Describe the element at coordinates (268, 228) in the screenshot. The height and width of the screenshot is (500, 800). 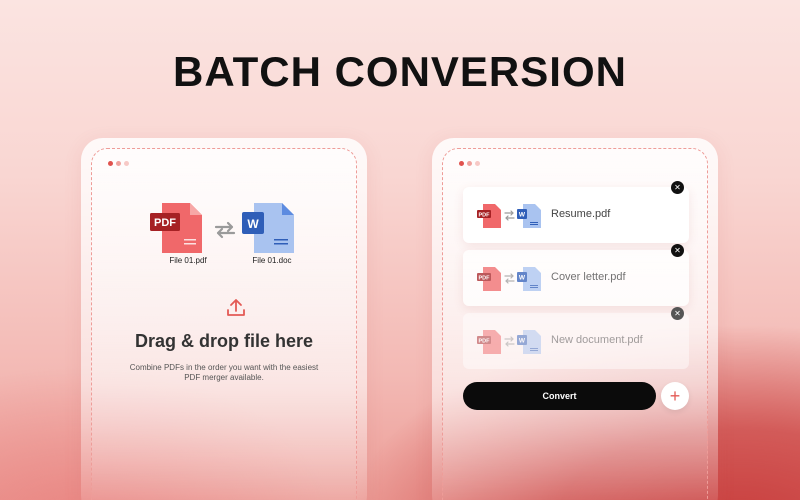
I see `word-file-icon: W` at that location.